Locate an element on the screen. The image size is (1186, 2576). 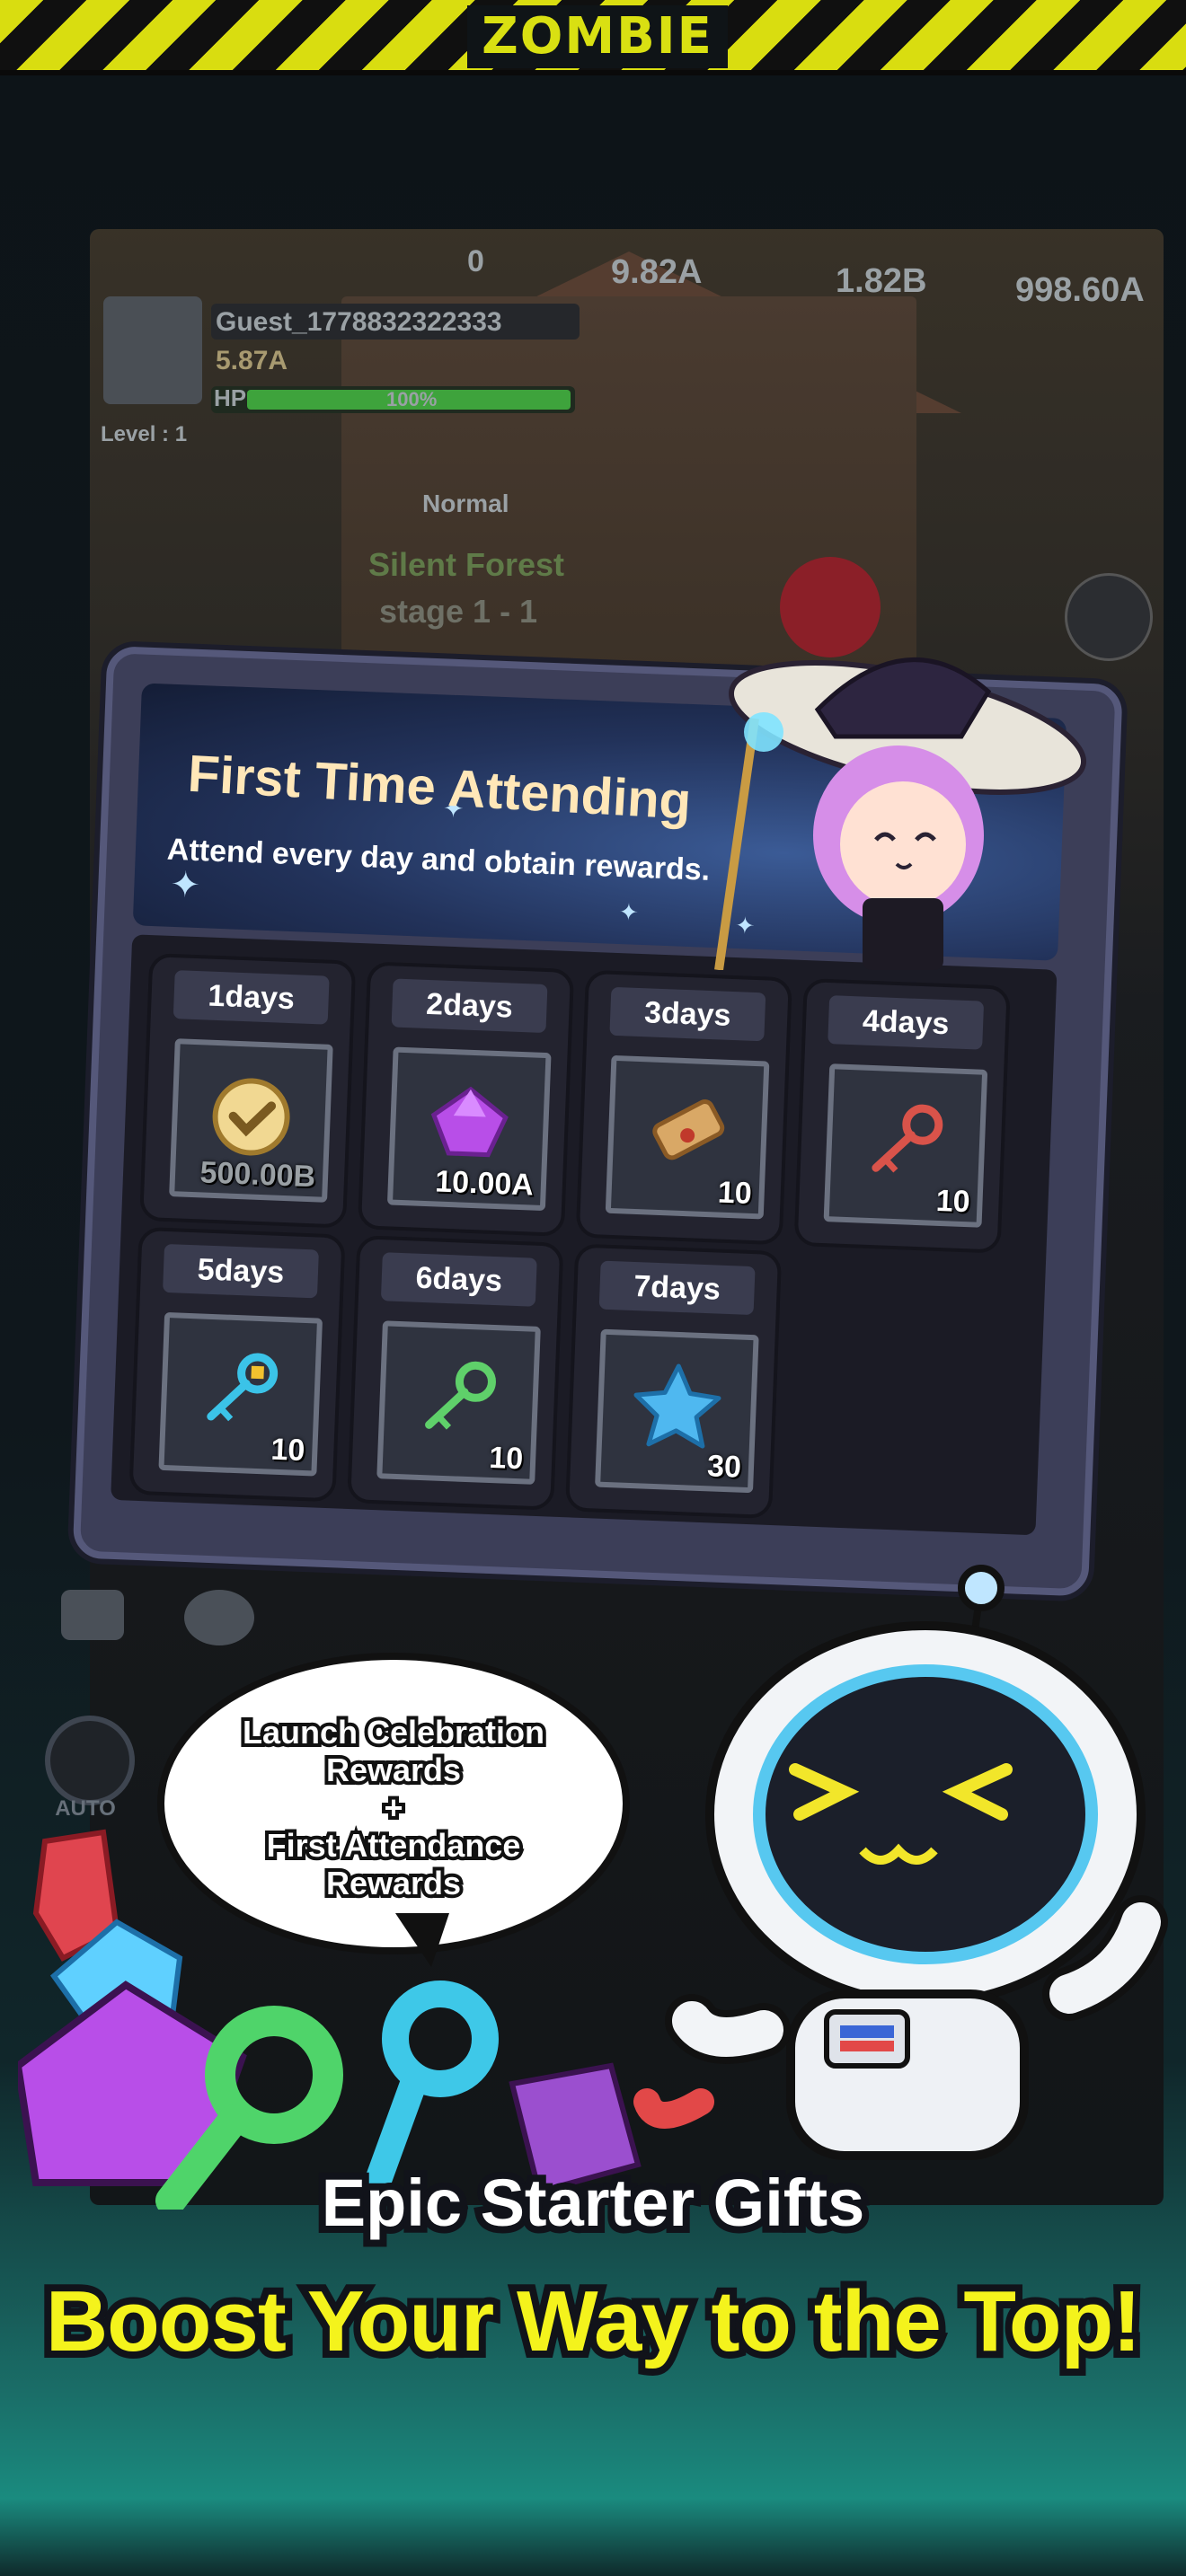
reward-day-label: 4days is located at coordinates (906, 1022).